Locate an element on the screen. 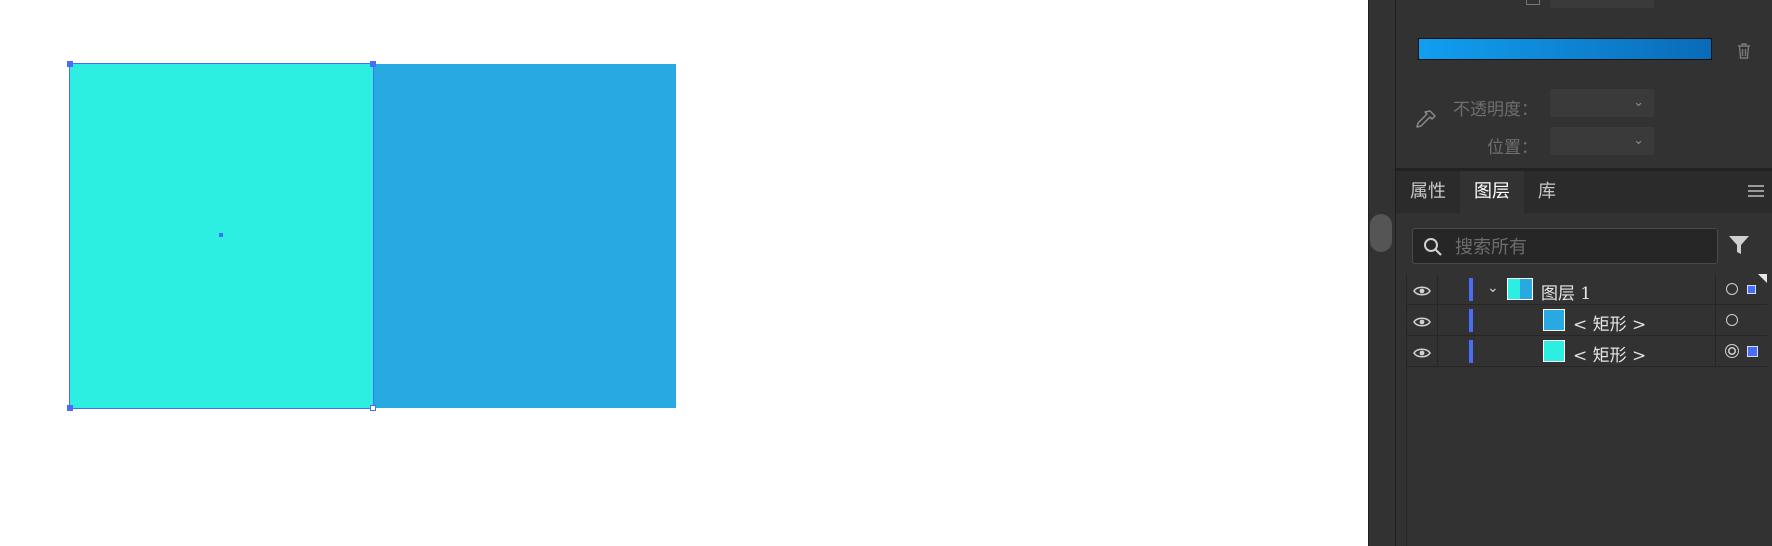 The height and width of the screenshot is (546, 1772). selection-handle-top-left is located at coordinates (70, 64).